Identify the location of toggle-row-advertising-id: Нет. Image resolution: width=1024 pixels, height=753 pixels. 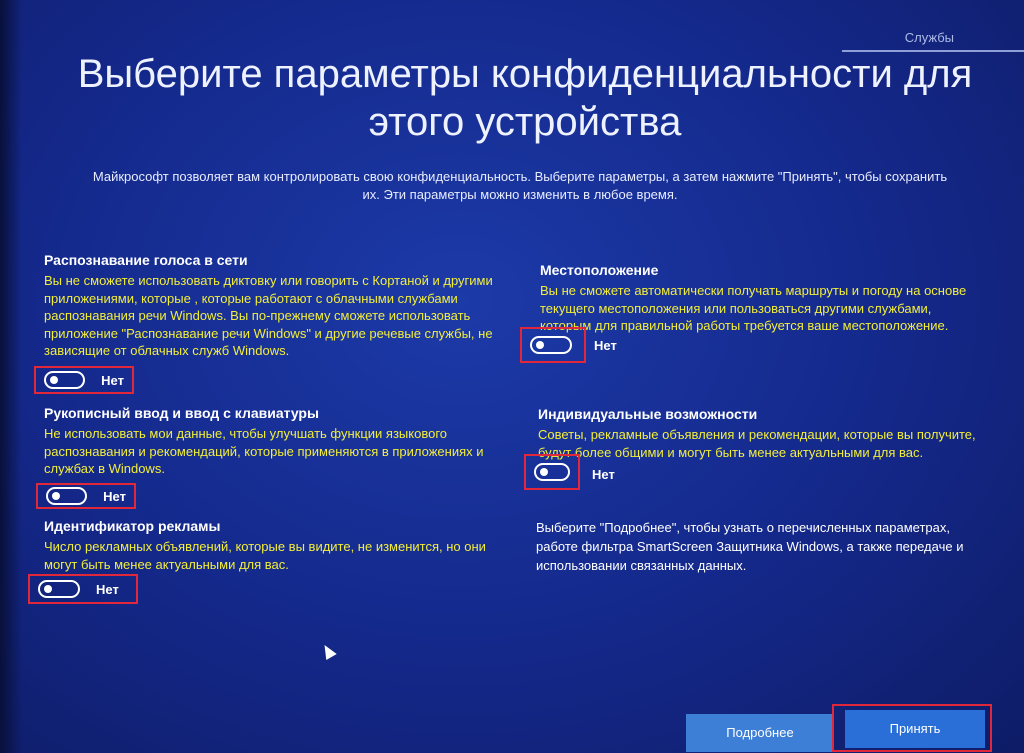
(83, 589).